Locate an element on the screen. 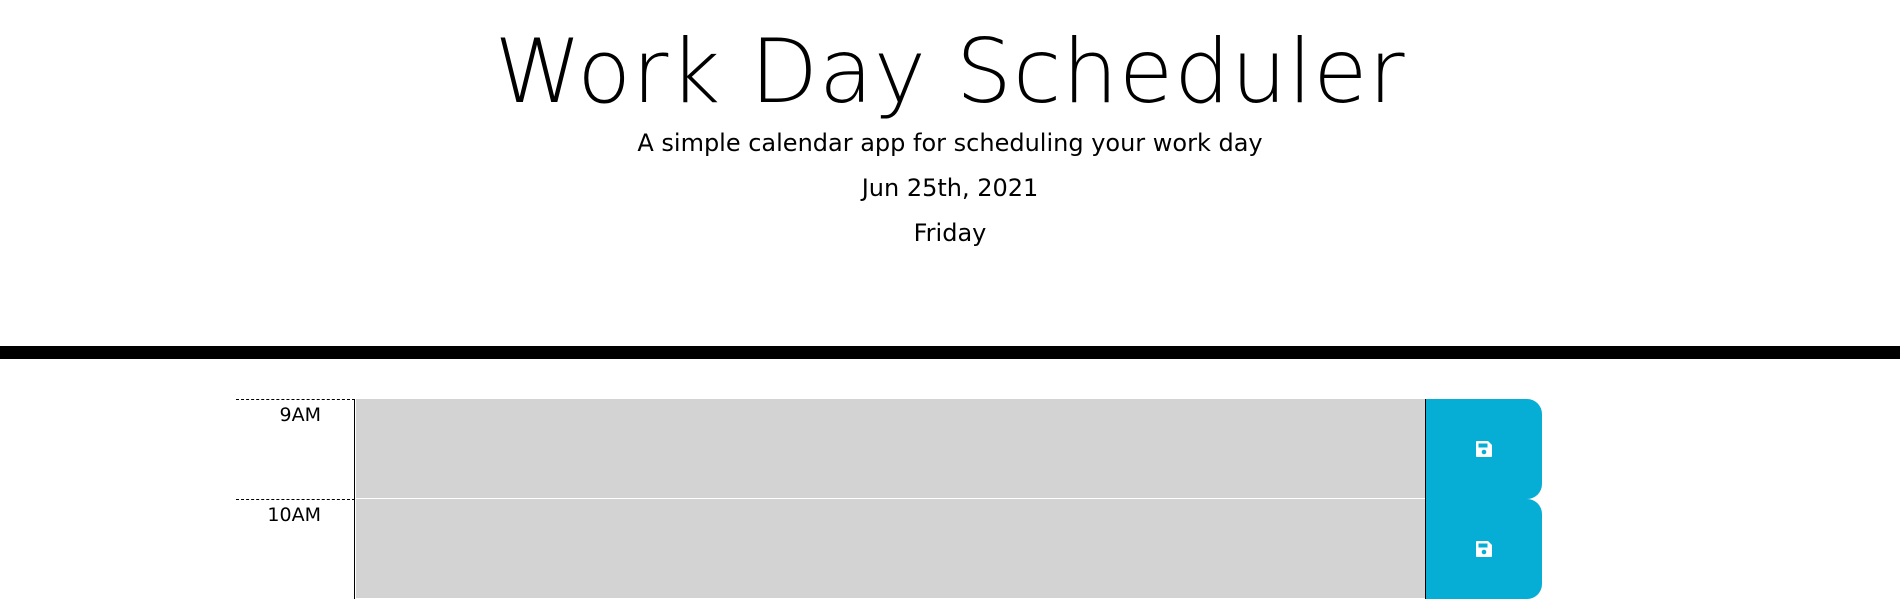  hour-label: 10AM is located at coordinates (295, 549).